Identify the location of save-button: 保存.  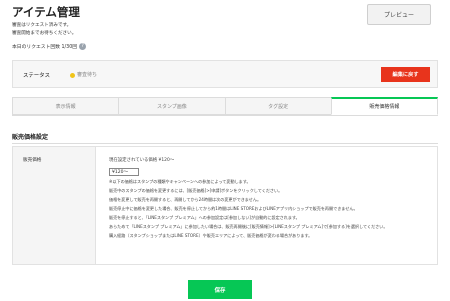
(220, 289).